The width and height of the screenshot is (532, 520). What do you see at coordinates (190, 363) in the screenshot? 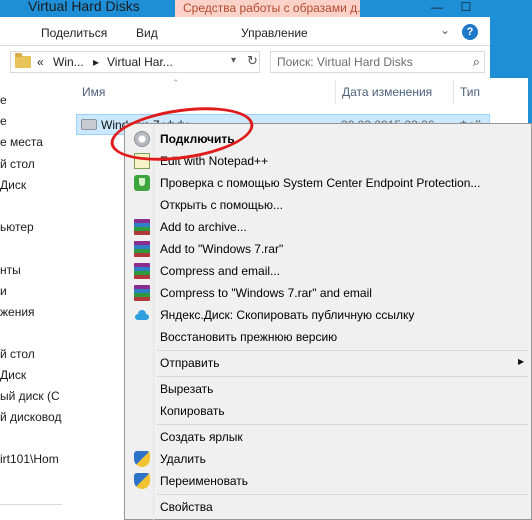
I see `menu-item-label: Отправить` at bounding box center [190, 363].